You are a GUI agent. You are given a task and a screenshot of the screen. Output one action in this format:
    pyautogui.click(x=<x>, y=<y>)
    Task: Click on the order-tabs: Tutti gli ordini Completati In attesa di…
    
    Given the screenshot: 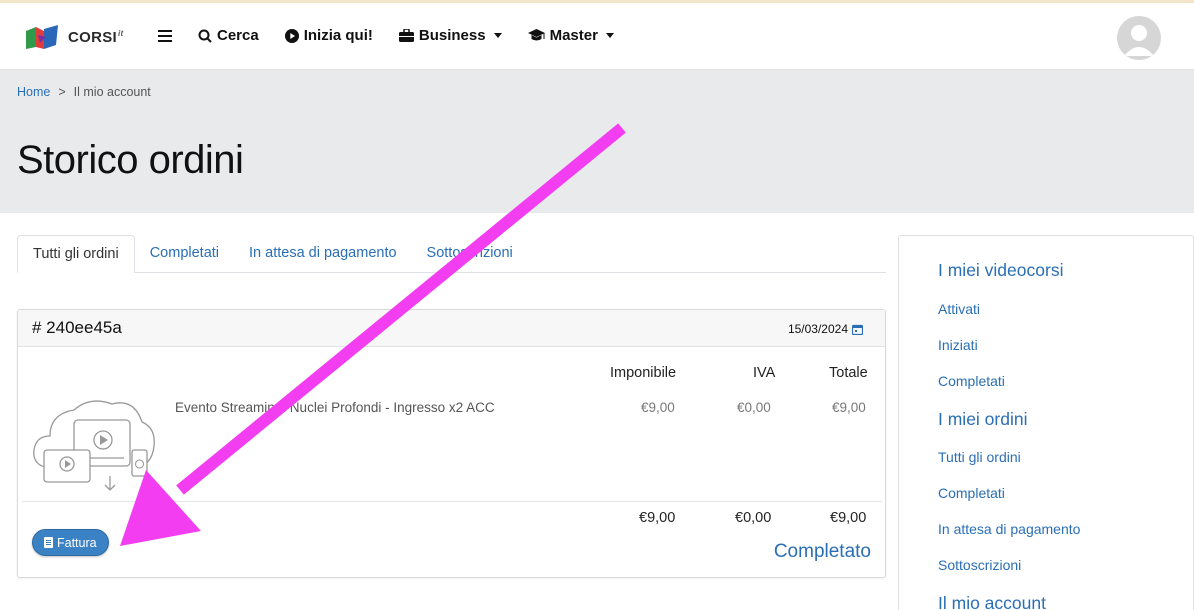 What is the action you would take?
    pyautogui.click(x=451, y=254)
    